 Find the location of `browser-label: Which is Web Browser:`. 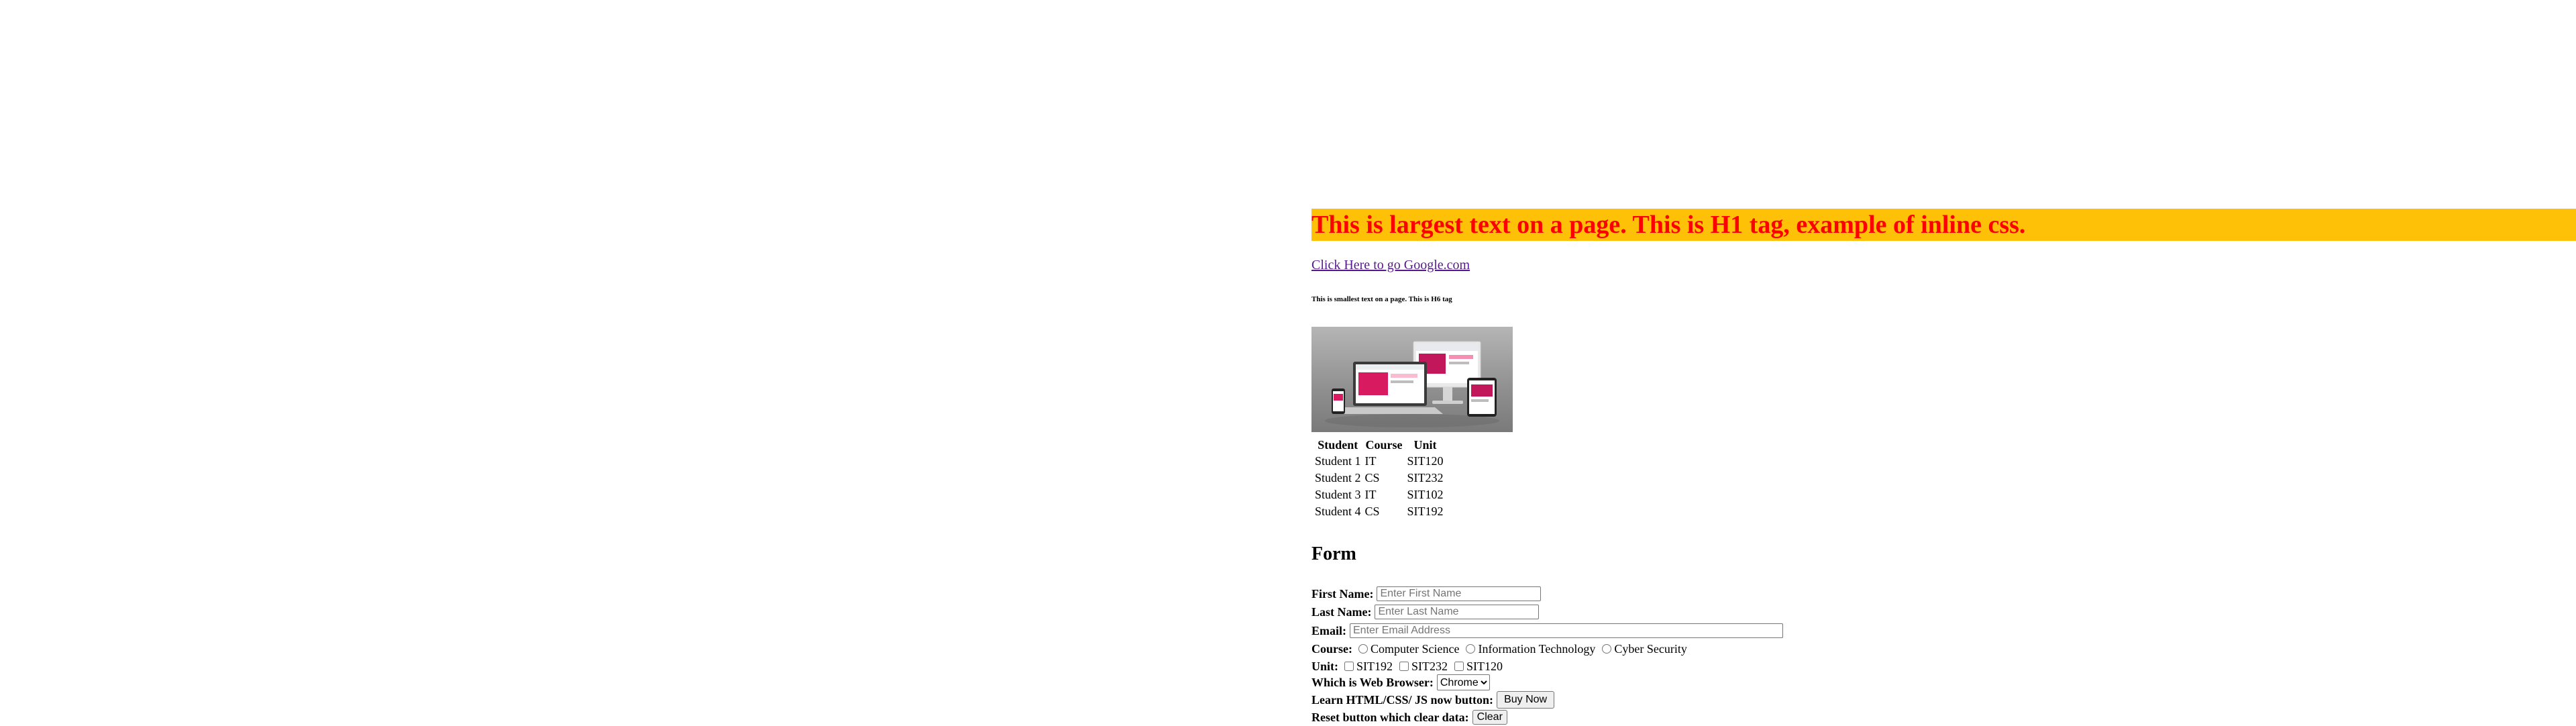

browser-label: Which is Web Browser: is located at coordinates (1372, 682).